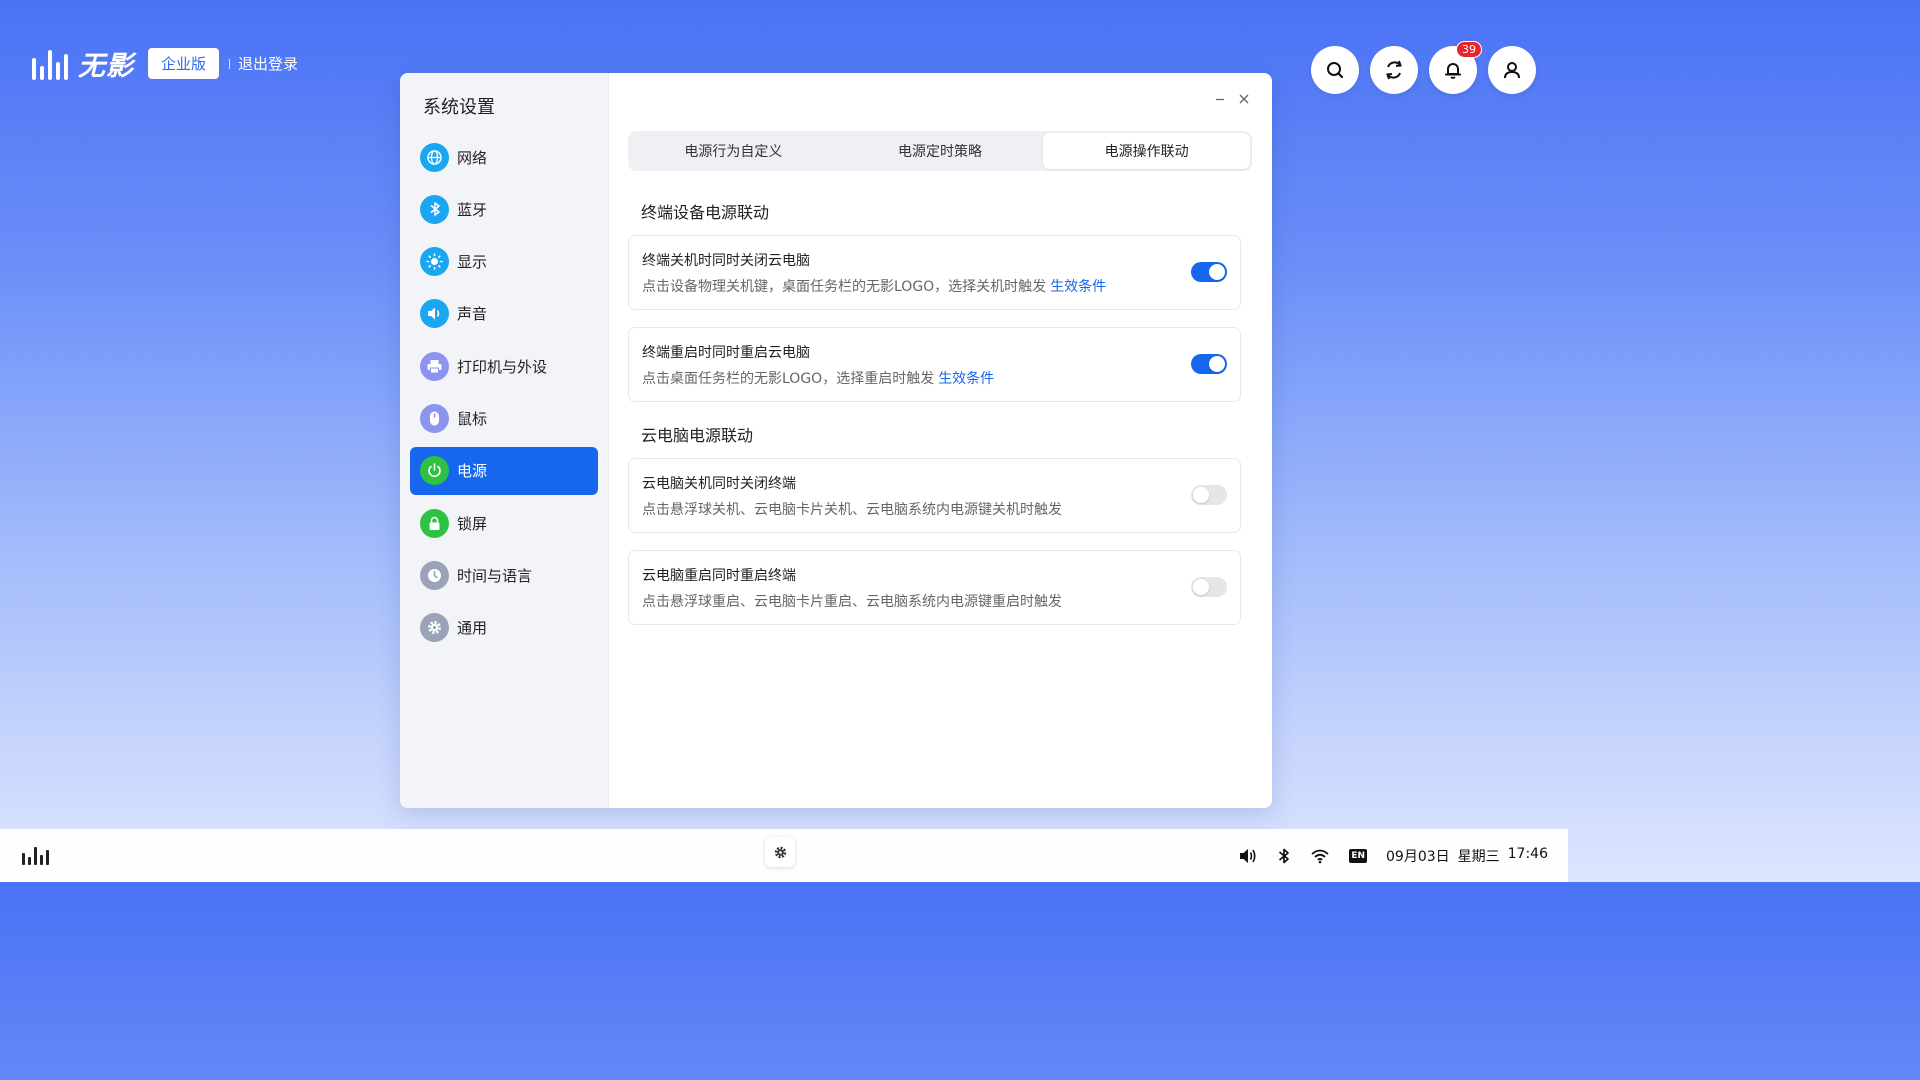 This screenshot has width=1920, height=1080. I want to click on brightness-icon, so click(434, 262).